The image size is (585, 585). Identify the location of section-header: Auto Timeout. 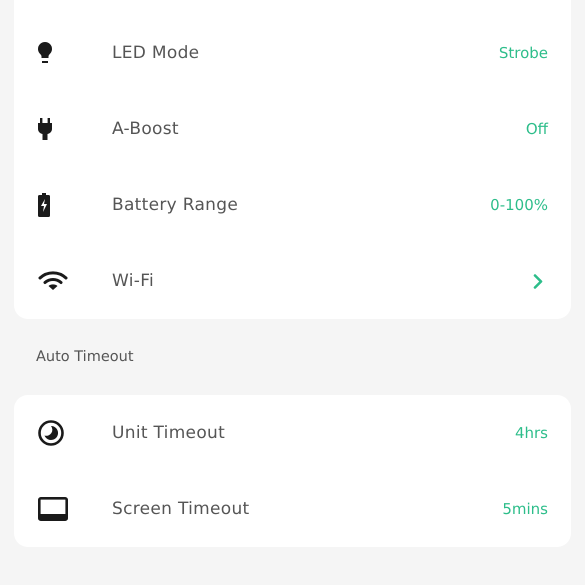
(85, 357).